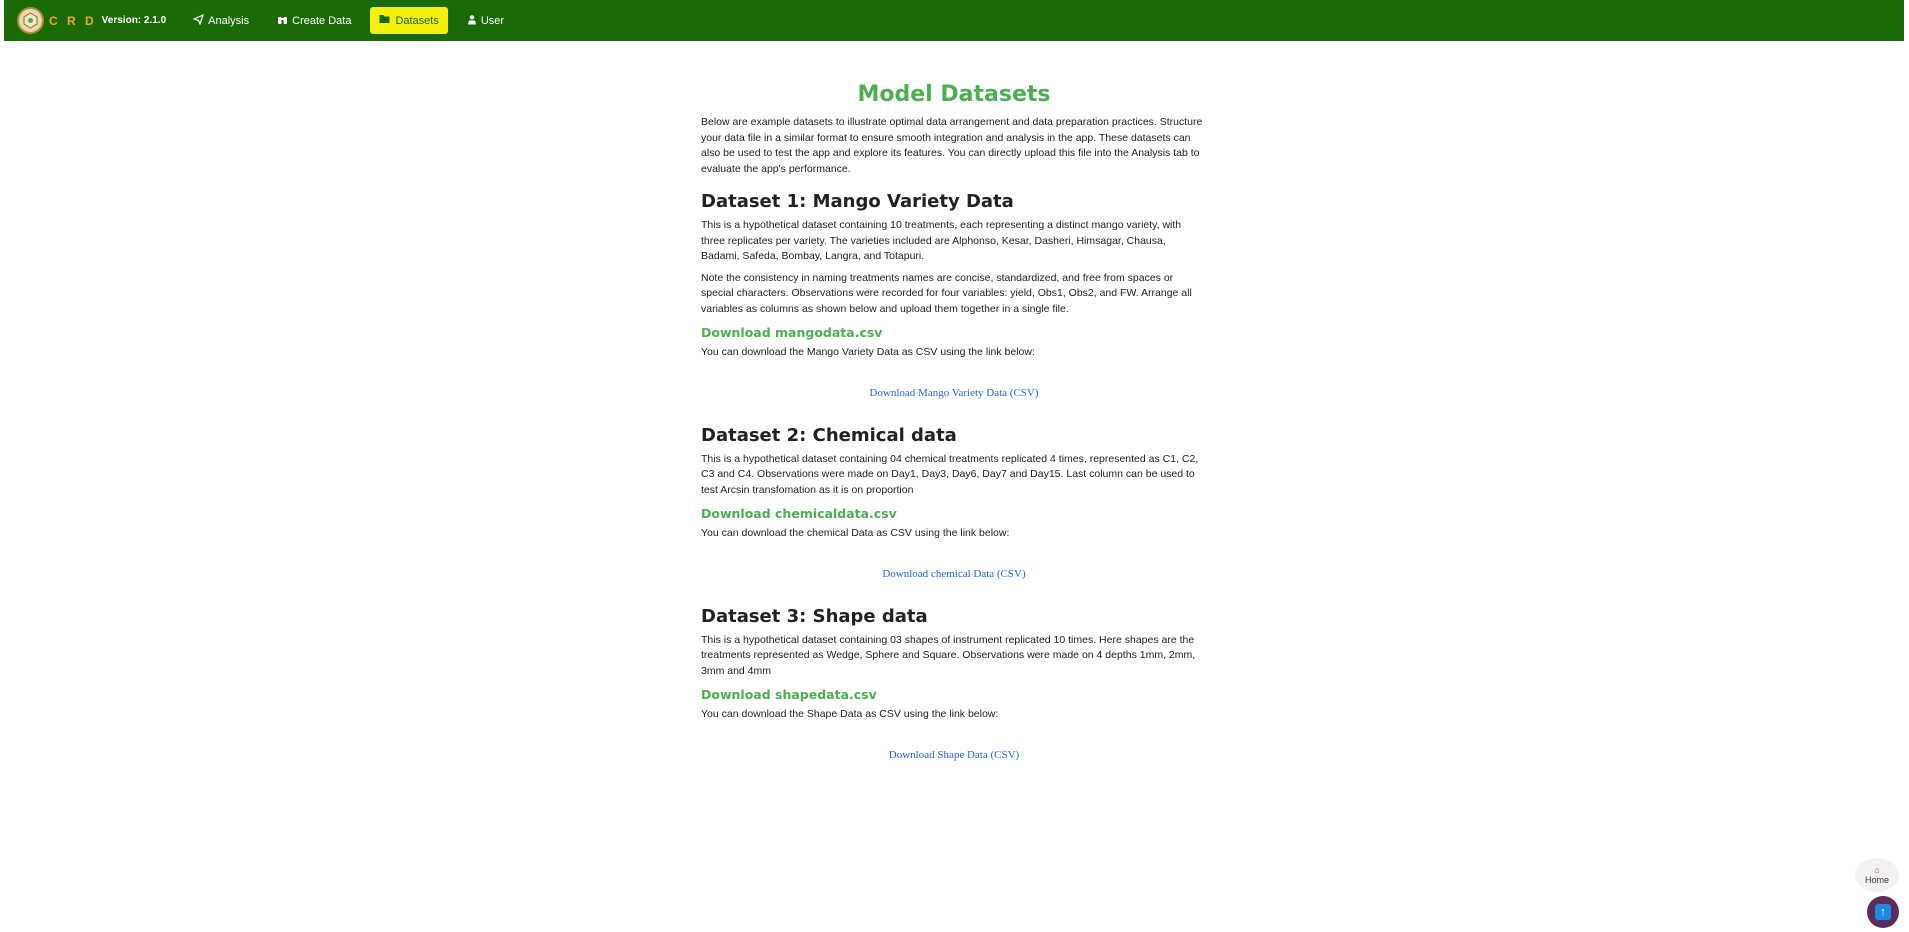 This screenshot has width=1909, height=932. What do you see at coordinates (282, 21) in the screenshot?
I see `binoculars-icon` at bounding box center [282, 21].